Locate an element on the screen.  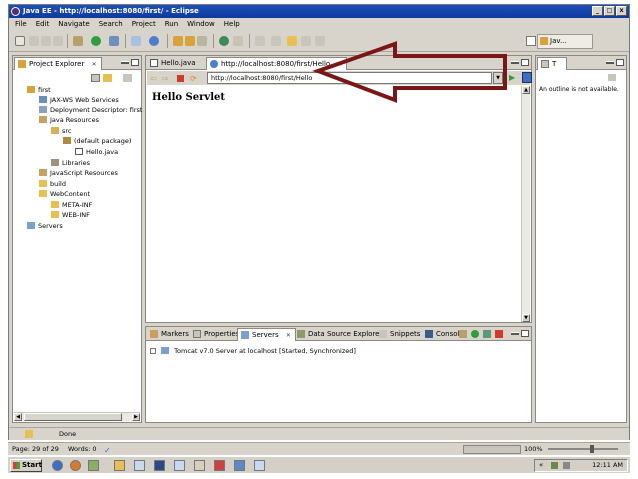
arrow-shape is located at coordinates (409, 72).